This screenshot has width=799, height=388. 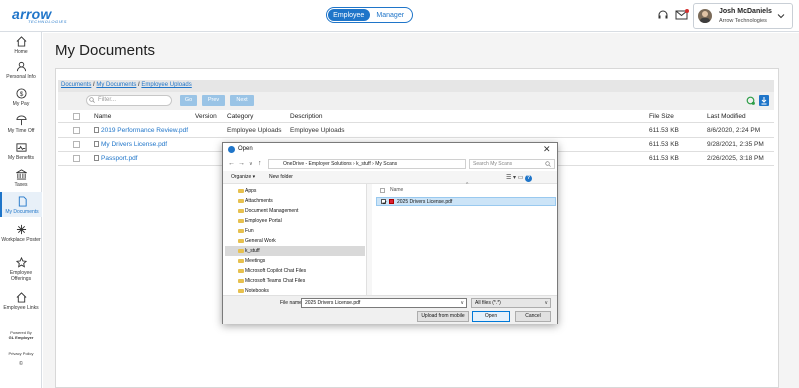 What do you see at coordinates (166, 85) in the screenshot?
I see `breadcrumb-employee-uploads: Employee Uploads` at bounding box center [166, 85].